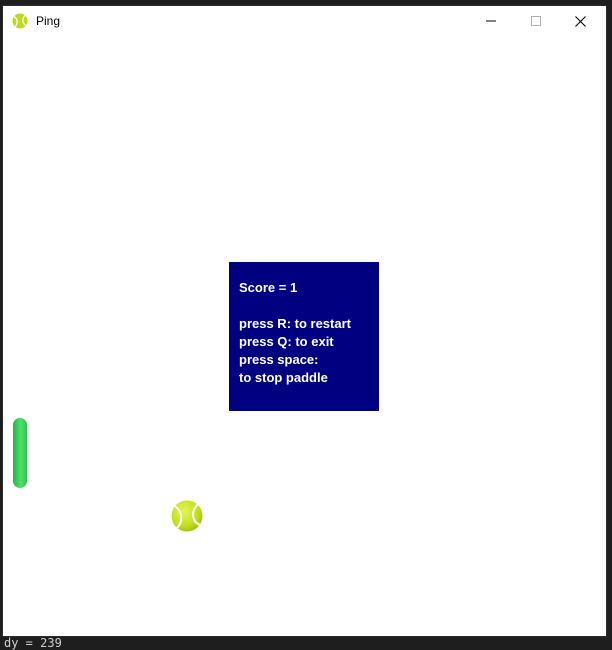  What do you see at coordinates (279, 359) in the screenshot?
I see `space-instruction: press space:` at bounding box center [279, 359].